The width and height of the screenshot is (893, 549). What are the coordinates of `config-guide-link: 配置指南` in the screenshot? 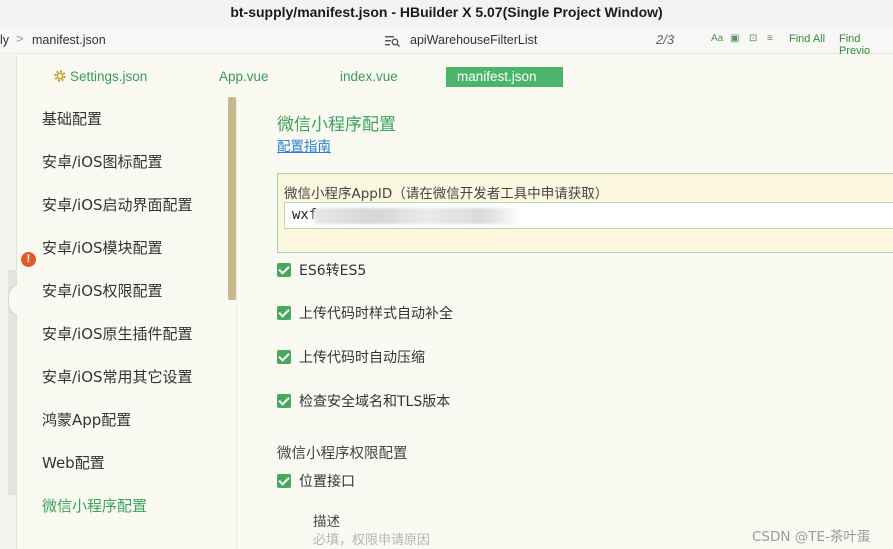 It's located at (304, 145).